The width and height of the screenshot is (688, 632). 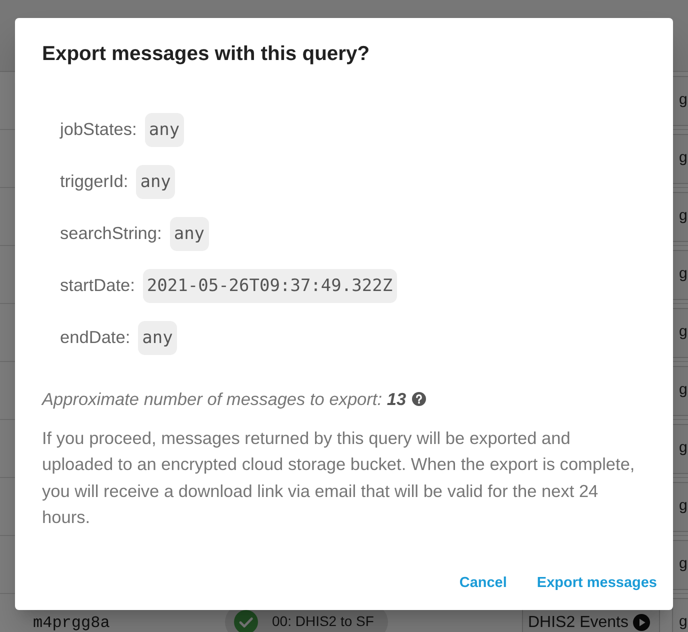 What do you see at coordinates (596, 583) in the screenshot?
I see `export-button: Export messages` at bounding box center [596, 583].